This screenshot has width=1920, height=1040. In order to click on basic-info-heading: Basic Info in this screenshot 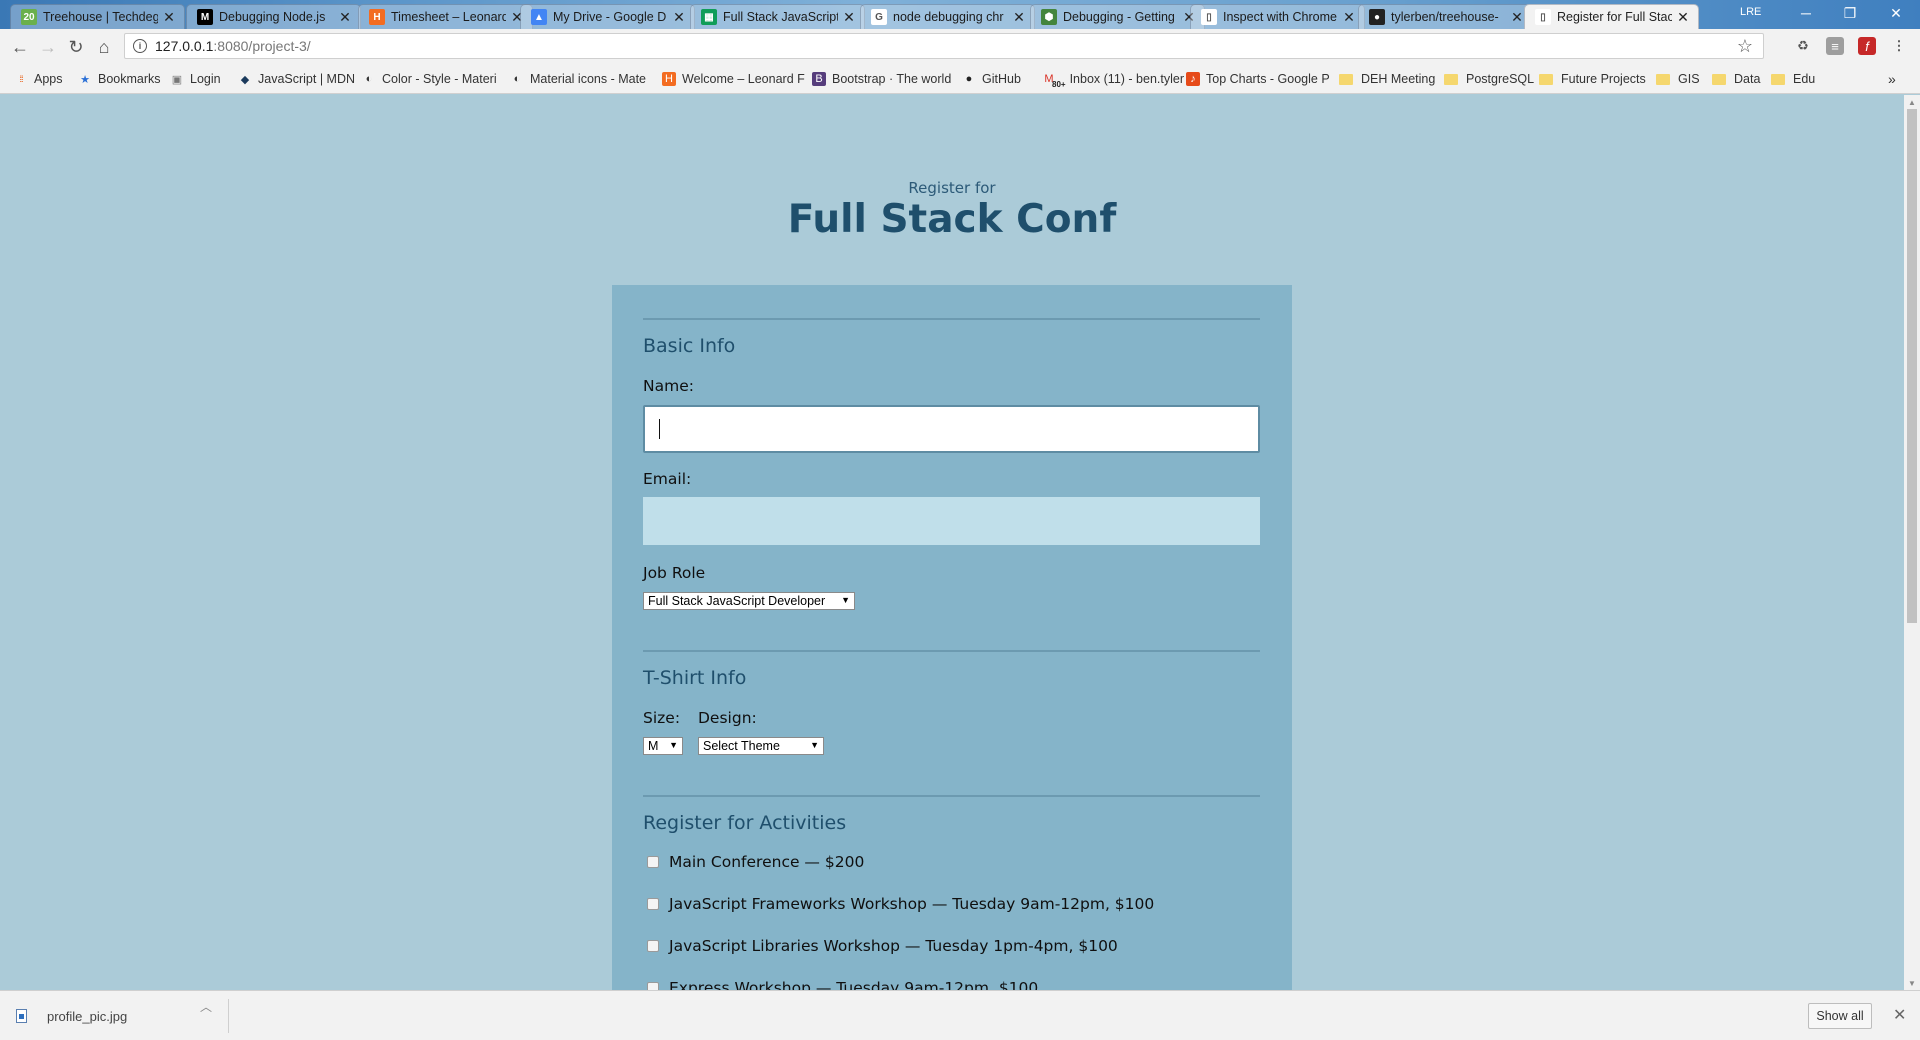, I will do `click(689, 346)`.